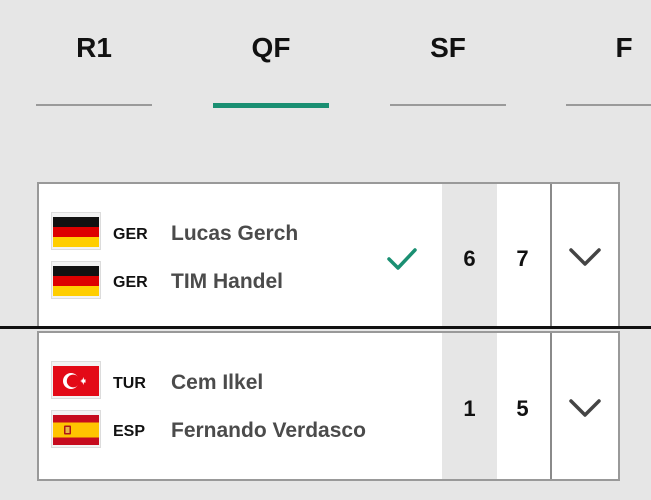  Describe the element at coordinates (129, 431) in the screenshot. I see `player-country-code: ESP` at that location.